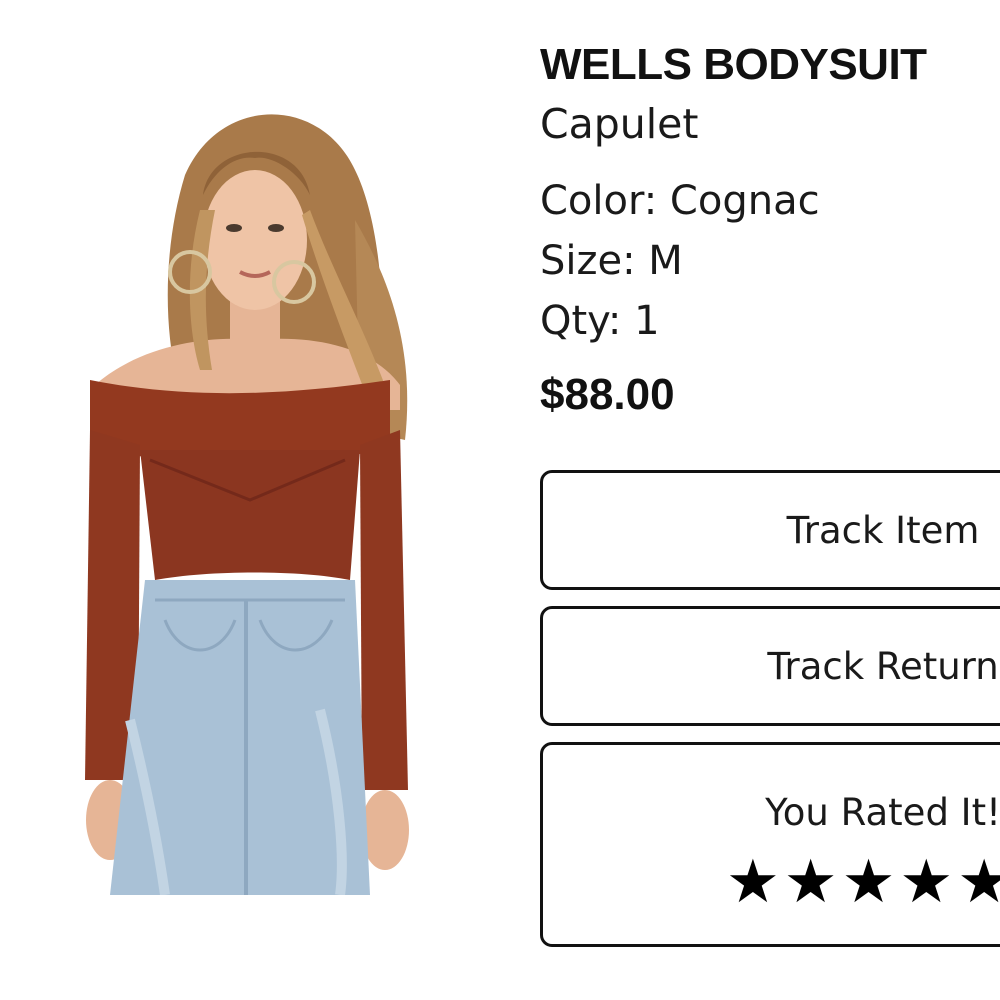 Image resolution: width=1000 pixels, height=1000 pixels. What do you see at coordinates (680, 201) in the screenshot?
I see `color-info: Color: Cognac` at bounding box center [680, 201].